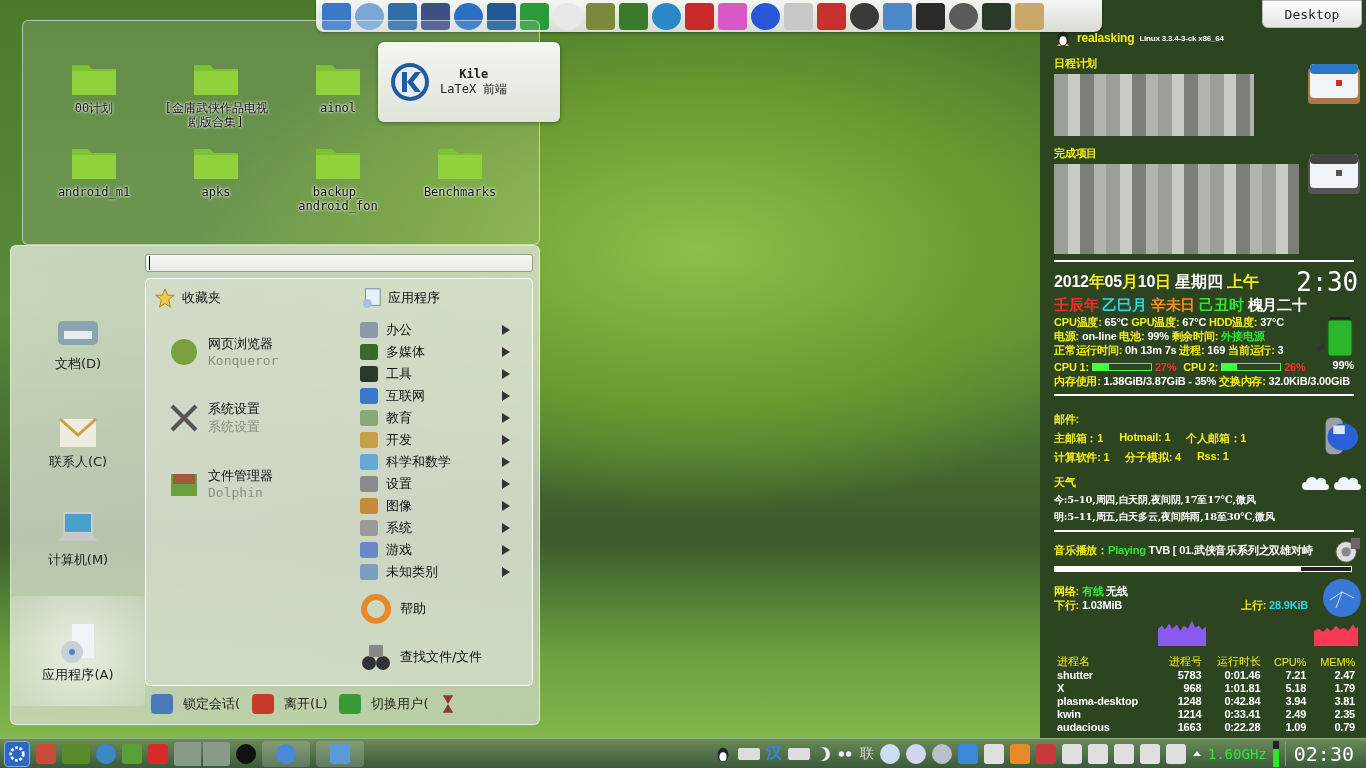  I want to click on table-cell-text: 0:22.28, so click(1242, 727).